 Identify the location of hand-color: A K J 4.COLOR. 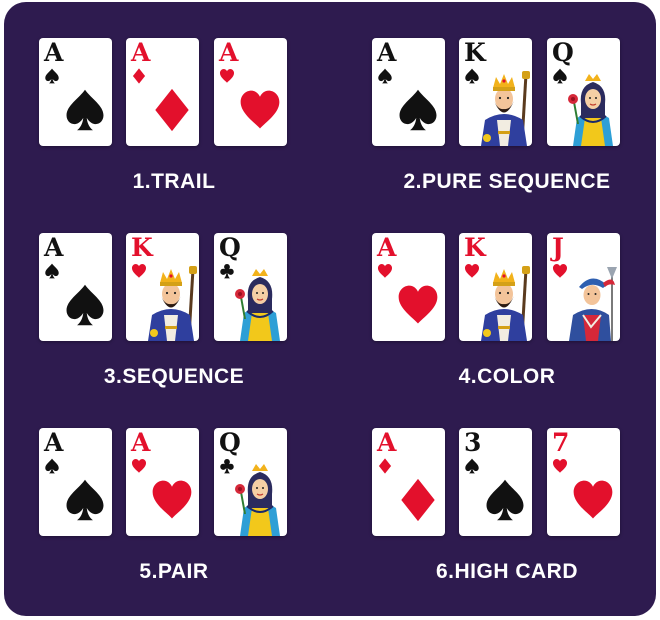
(507, 318).